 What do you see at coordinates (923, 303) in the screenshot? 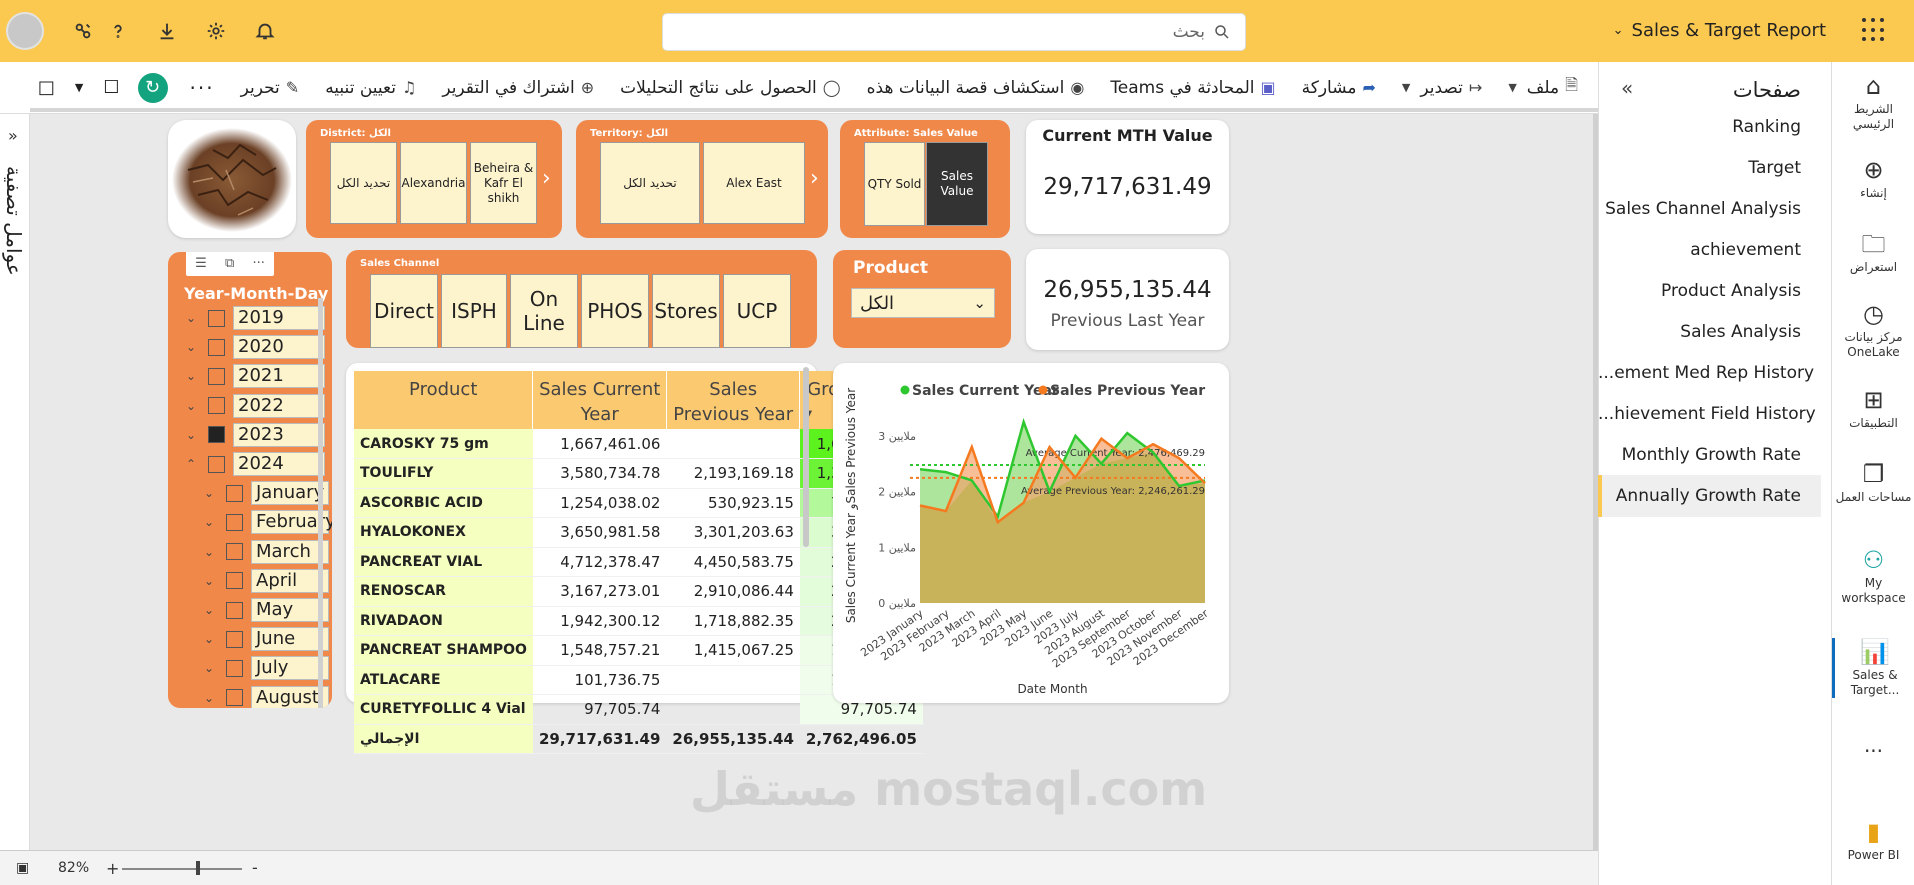
I see `product-dropdown: الكل ⌄` at bounding box center [923, 303].